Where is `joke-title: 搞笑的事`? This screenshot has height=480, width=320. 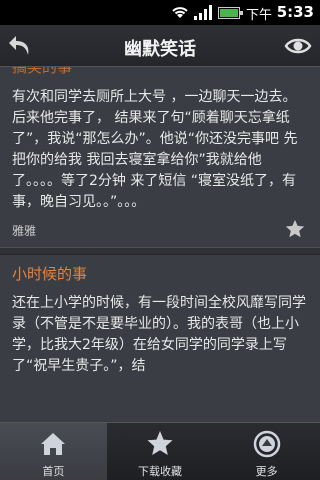
joke-title: 搞笑的事 is located at coordinates (42, 71).